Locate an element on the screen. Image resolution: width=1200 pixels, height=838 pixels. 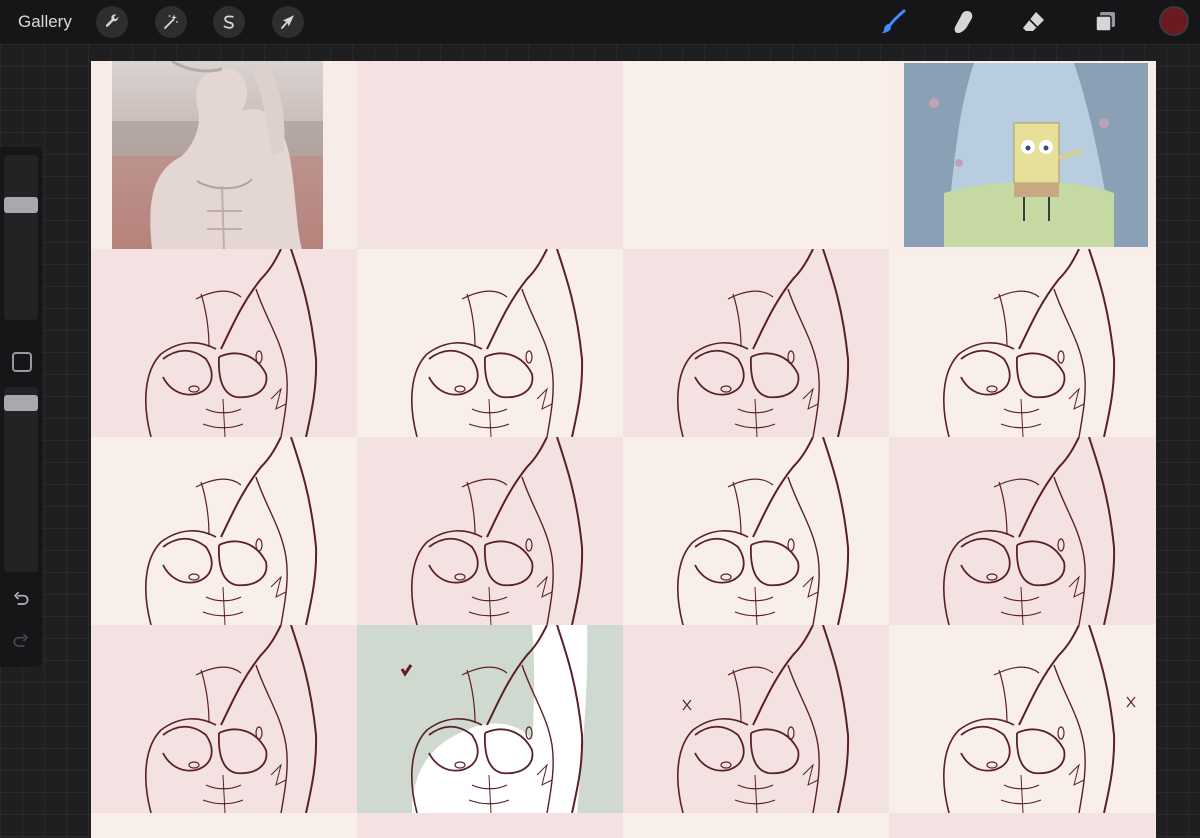
adjustments-button is located at coordinates (171, 22).